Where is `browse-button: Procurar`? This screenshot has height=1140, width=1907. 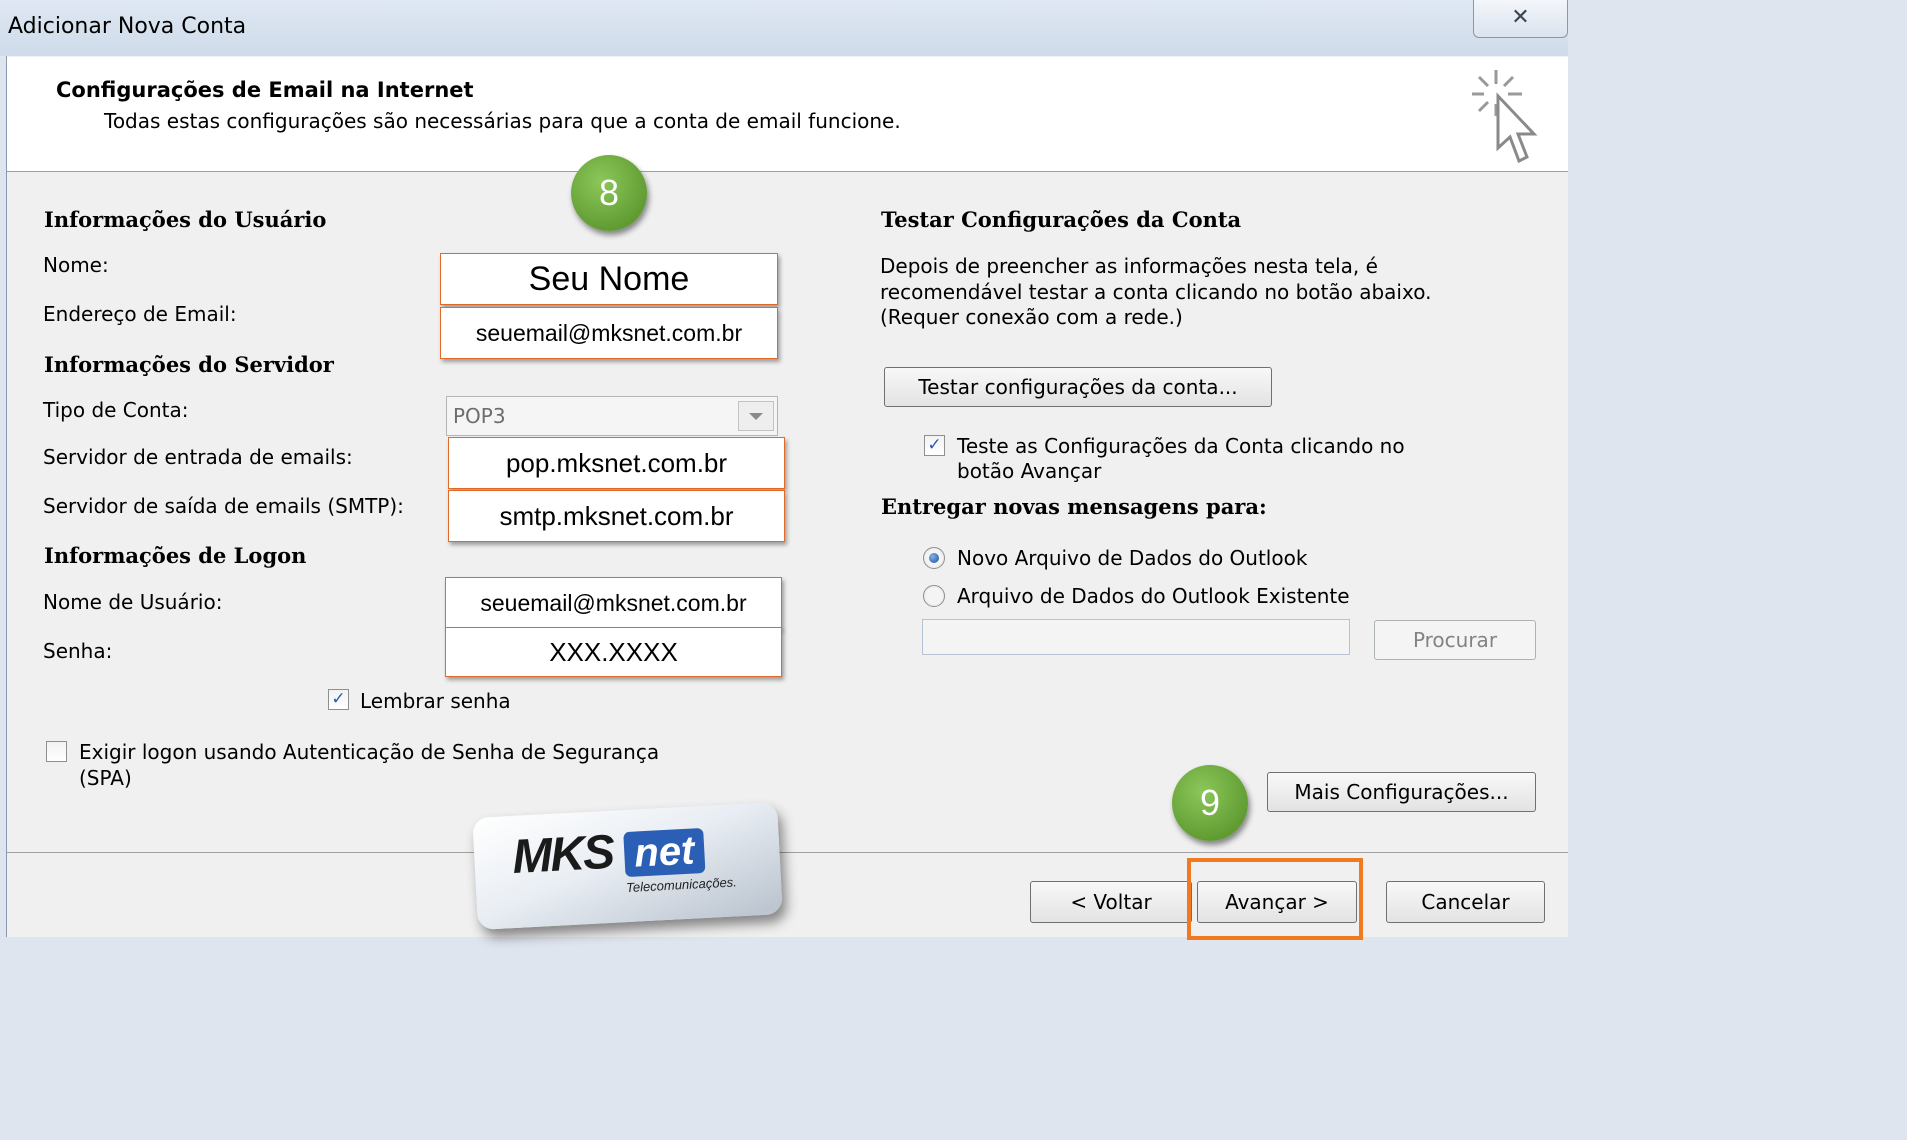
browse-button: Procurar is located at coordinates (1455, 640).